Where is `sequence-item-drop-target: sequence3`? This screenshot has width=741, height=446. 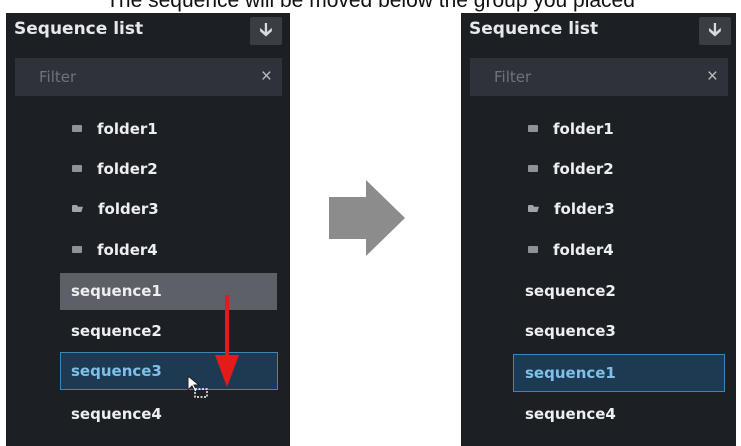
sequence-item-drop-target: sequence3 is located at coordinates (169, 371).